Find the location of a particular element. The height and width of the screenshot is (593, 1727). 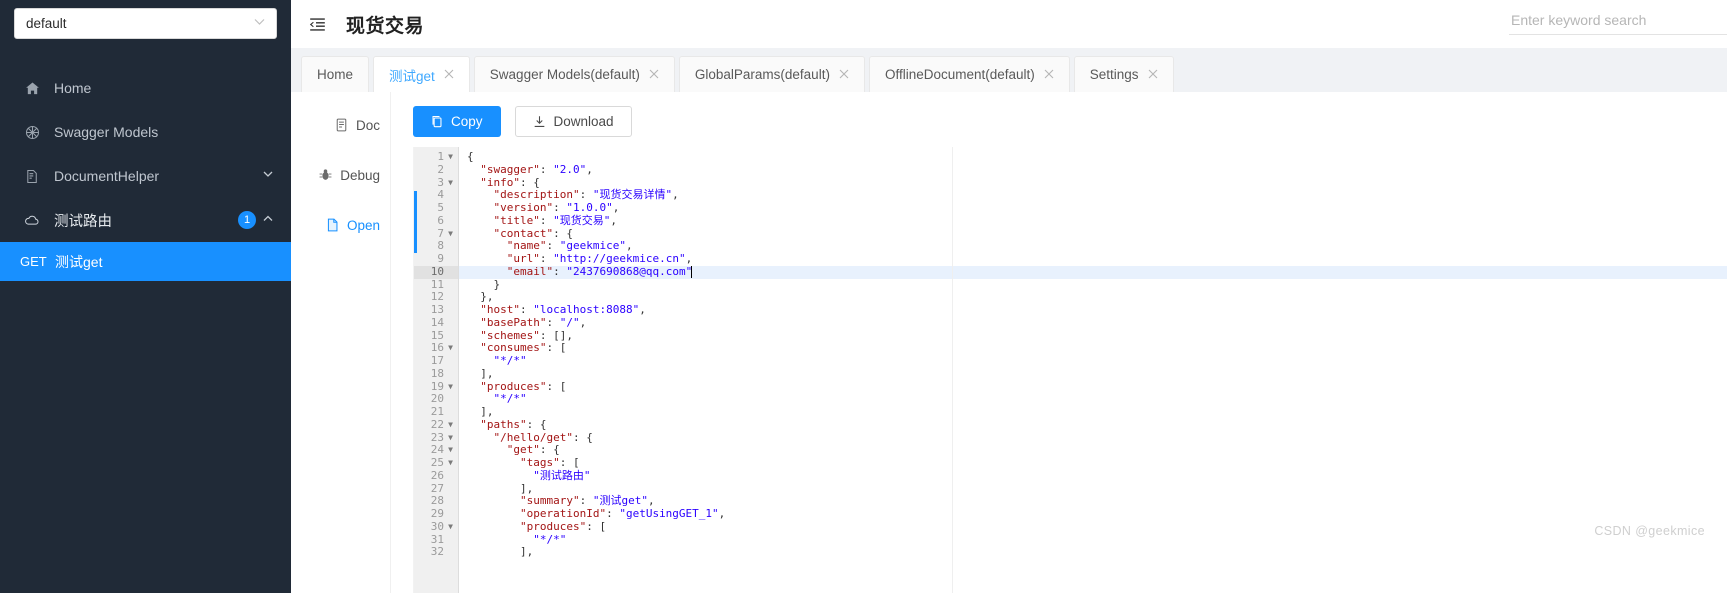

search-wrap is located at coordinates (1618, 21).